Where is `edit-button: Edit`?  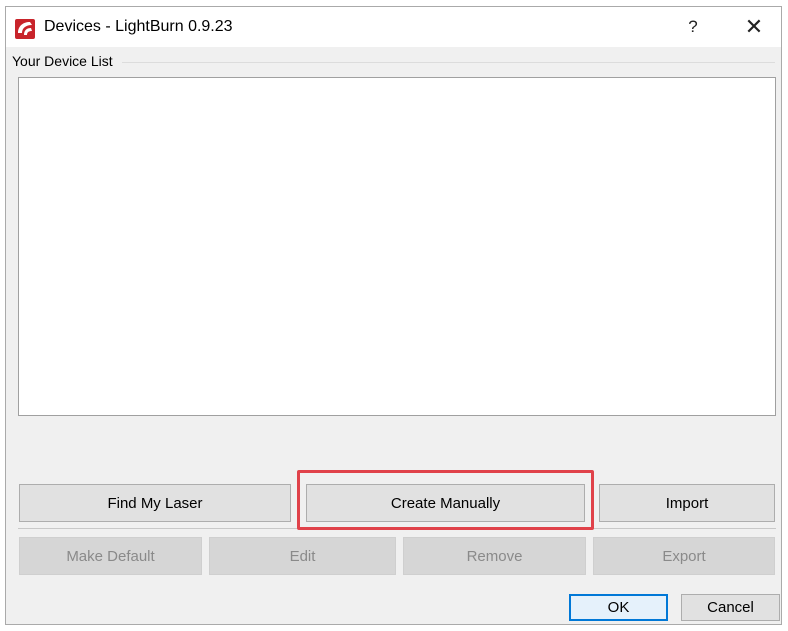 edit-button: Edit is located at coordinates (302, 556).